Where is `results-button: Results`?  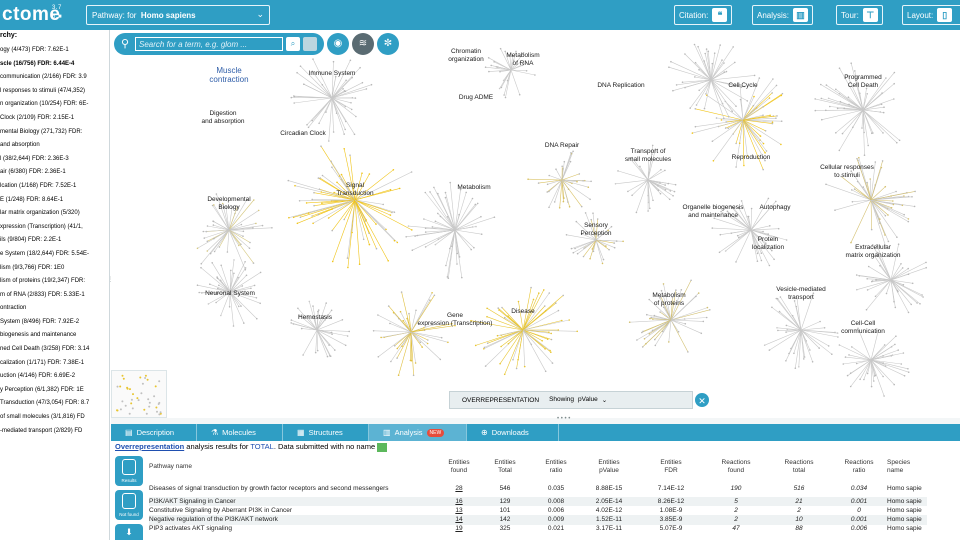
results-button: Results is located at coordinates (129, 471).